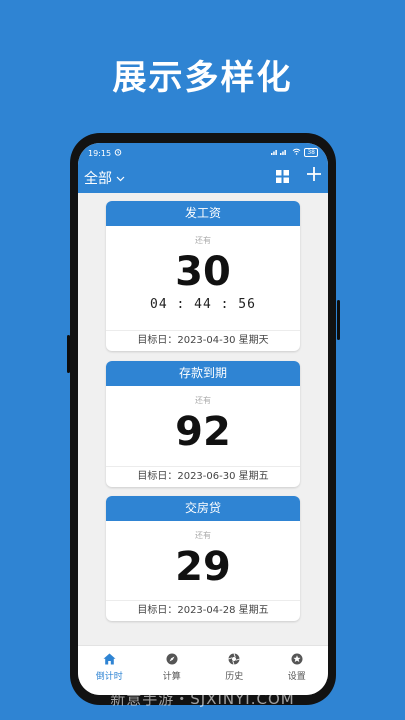 The height and width of the screenshot is (720, 405). I want to click on target-date: 目标日：2023-04-30 星期天, so click(203, 340).